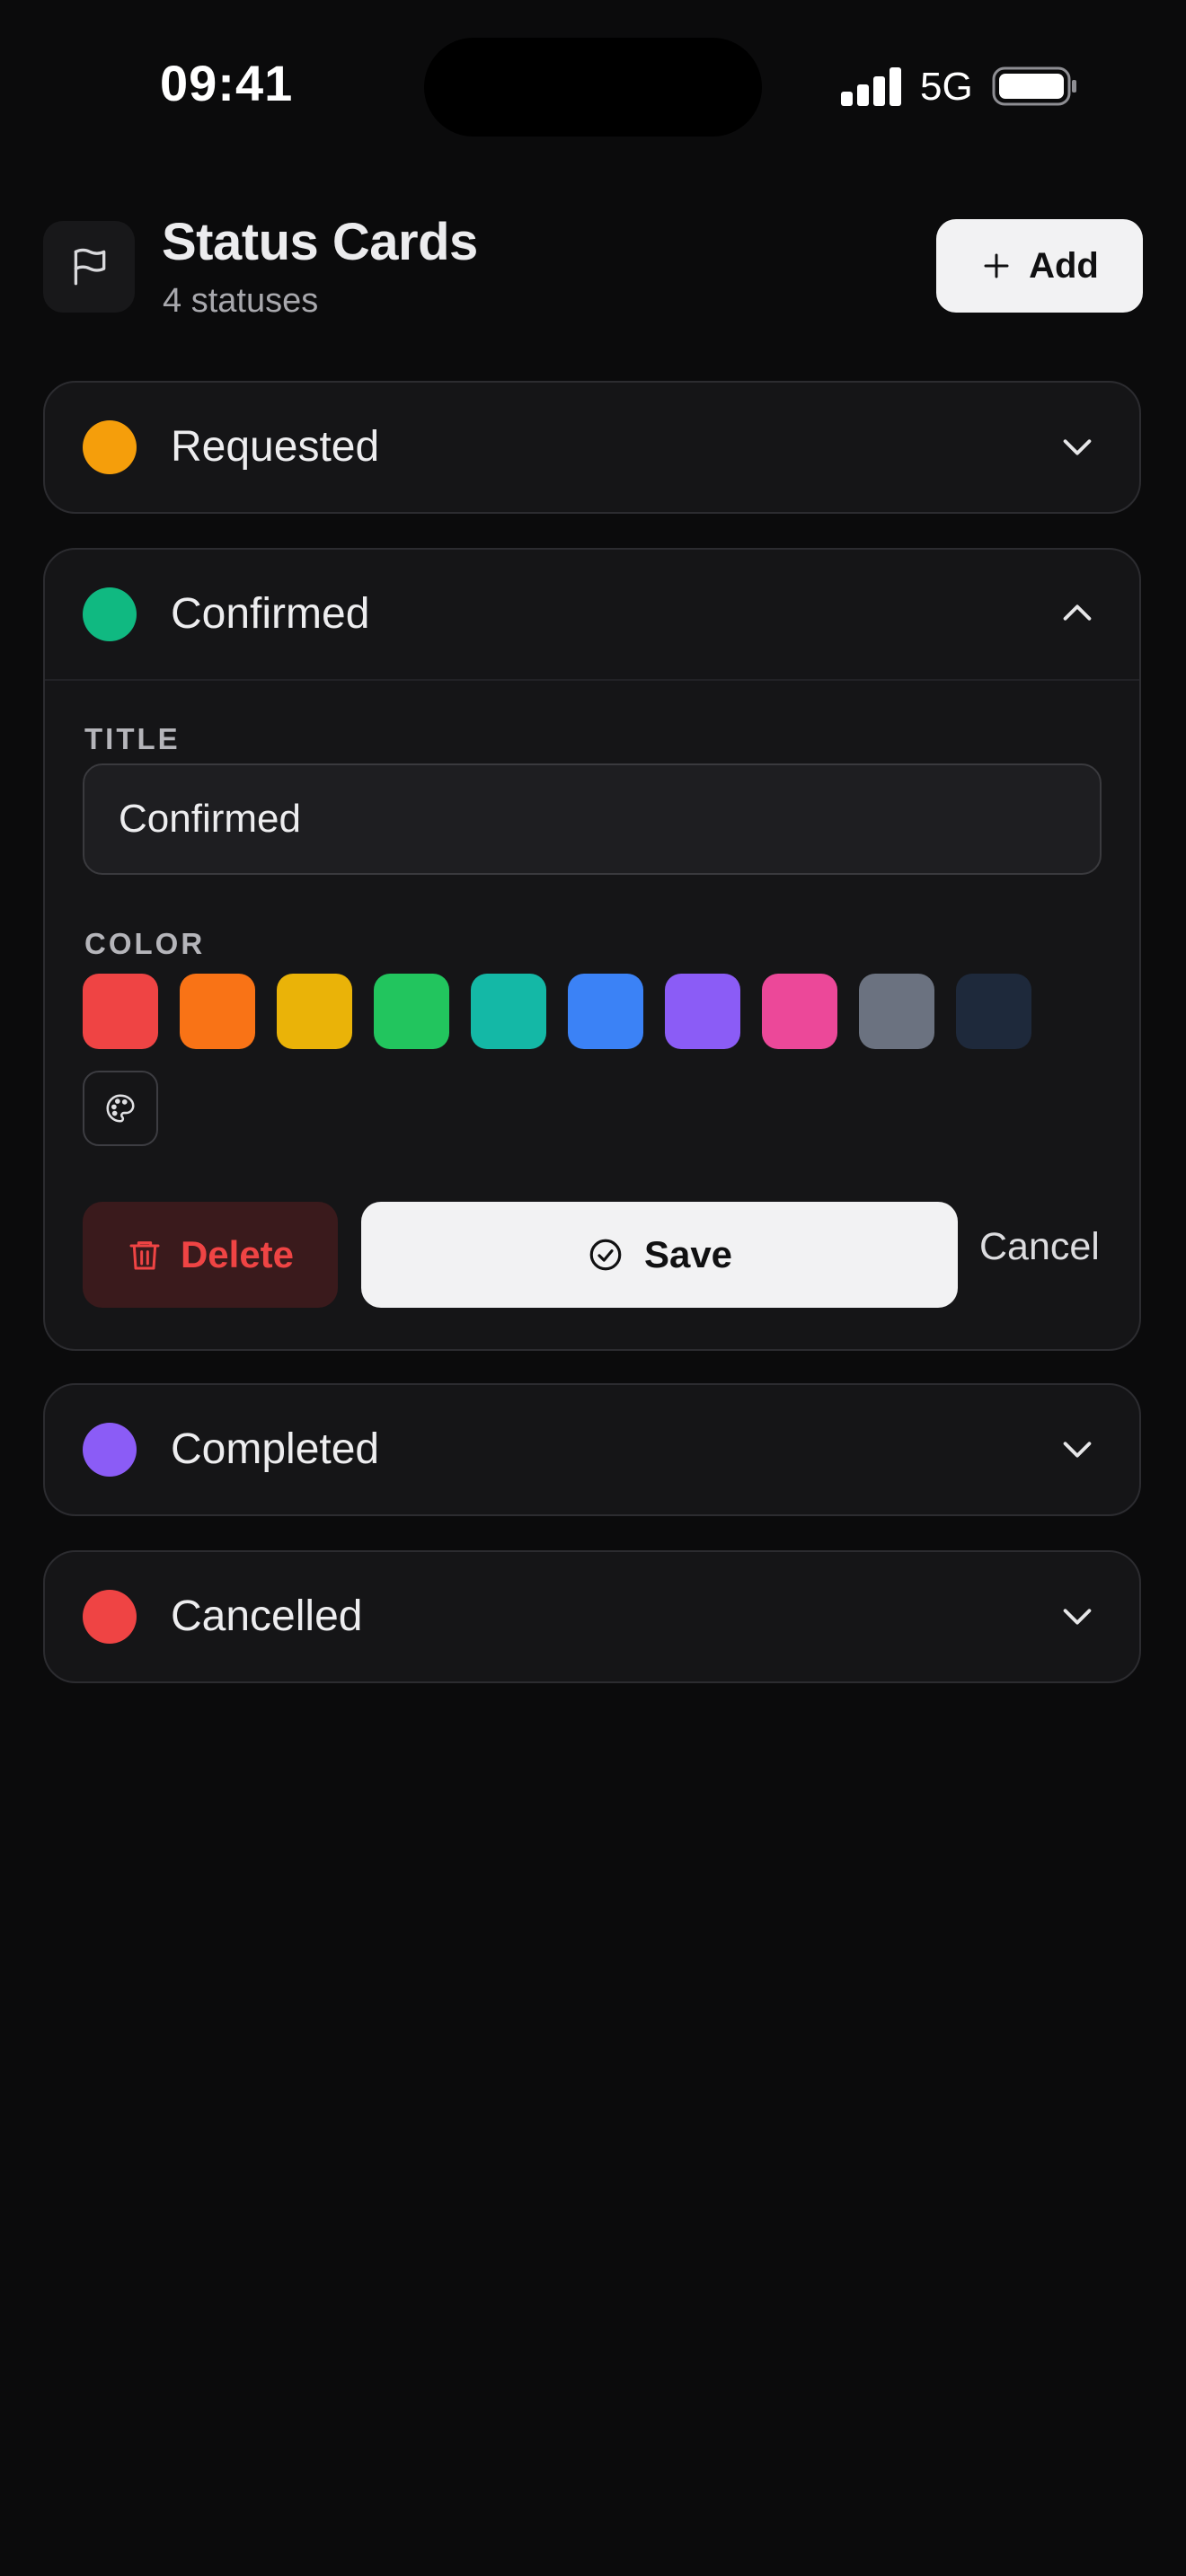 This screenshot has width=1186, height=2576. I want to click on trash-icon, so click(144, 1255).